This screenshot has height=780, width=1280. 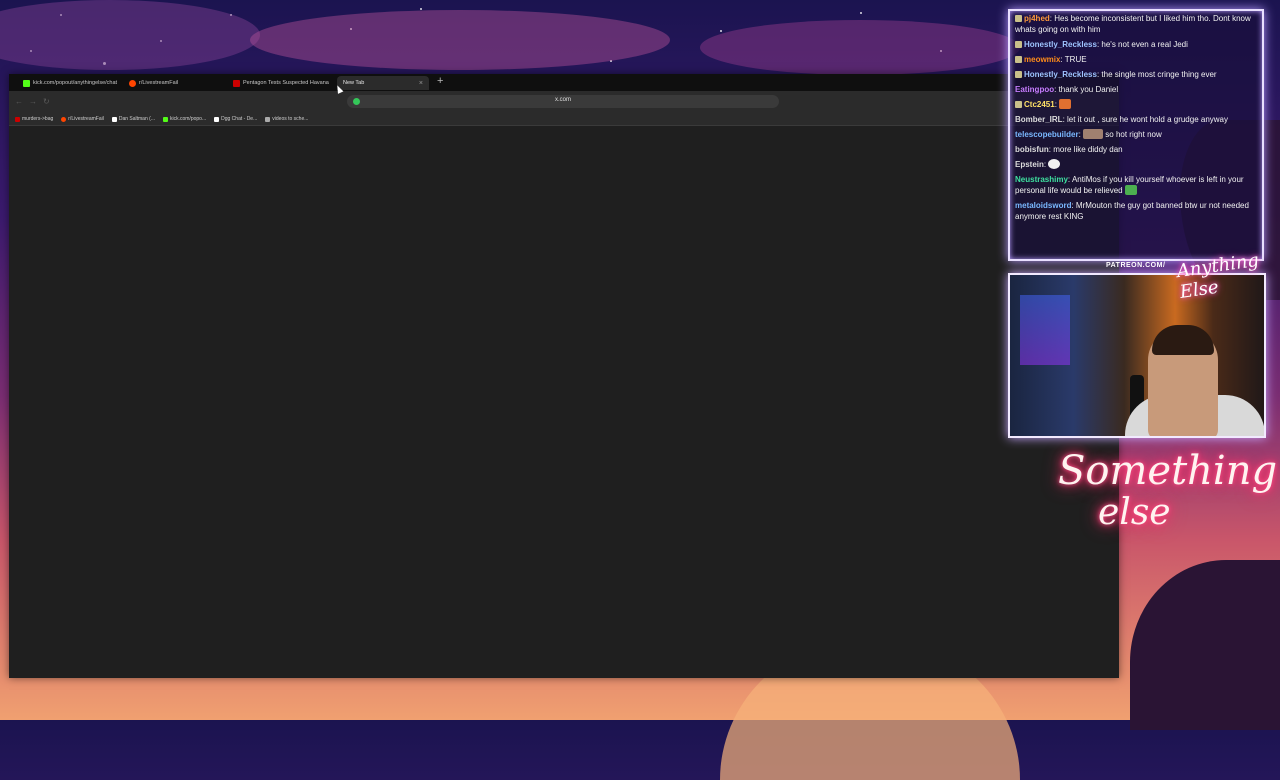 I want to click on tab-label: Pentagon Tests Suspected Havana, so click(x=286, y=83).